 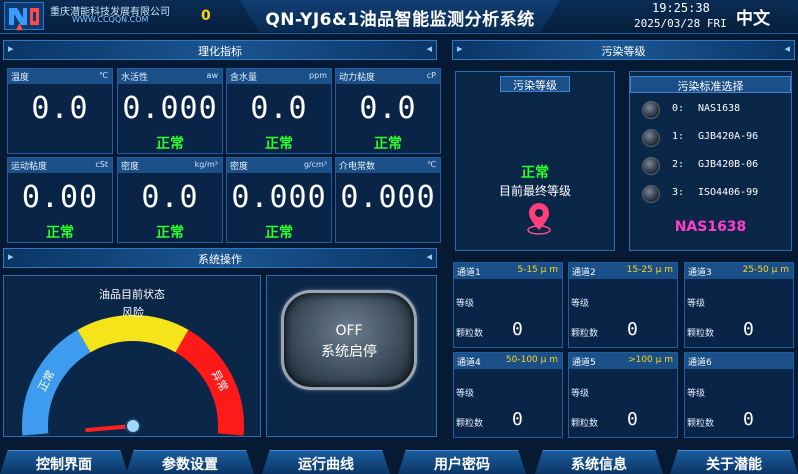 I want to click on standard-option-name: NAS1638, so click(x=719, y=108).